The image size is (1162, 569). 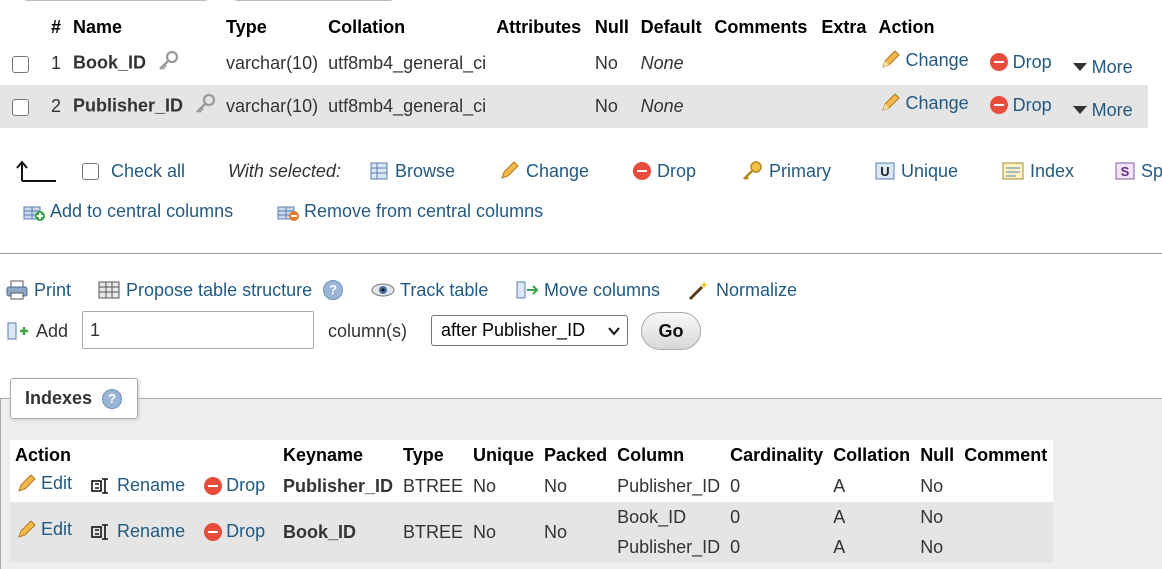 I want to click on check-all-label: Check all, so click(x=148, y=171).